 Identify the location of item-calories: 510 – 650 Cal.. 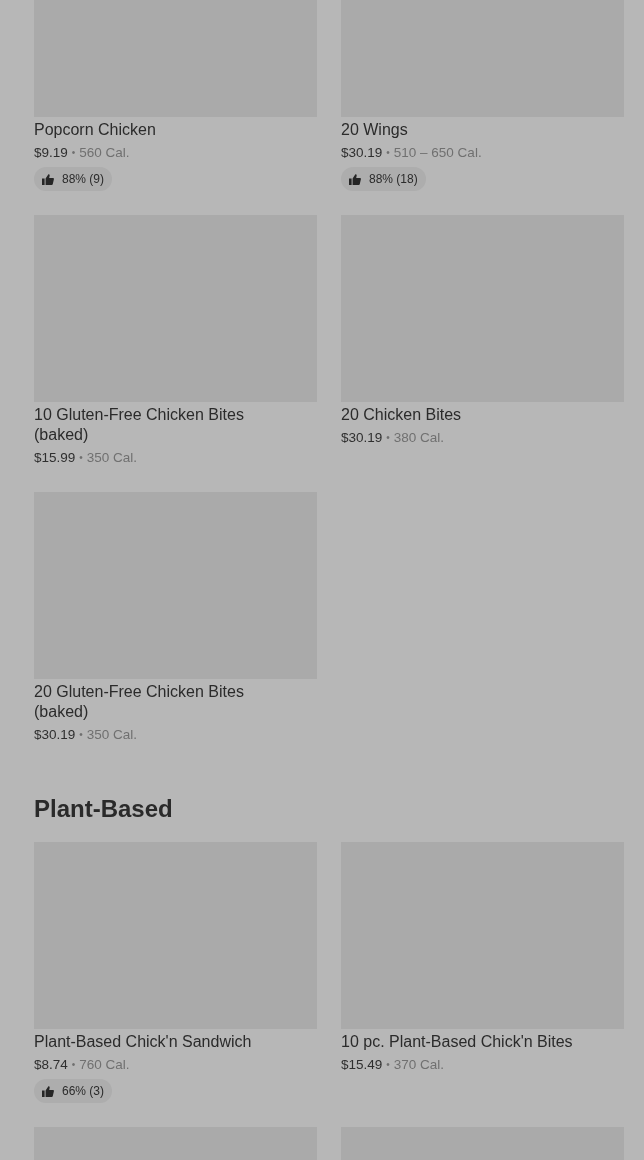
(437, 153).